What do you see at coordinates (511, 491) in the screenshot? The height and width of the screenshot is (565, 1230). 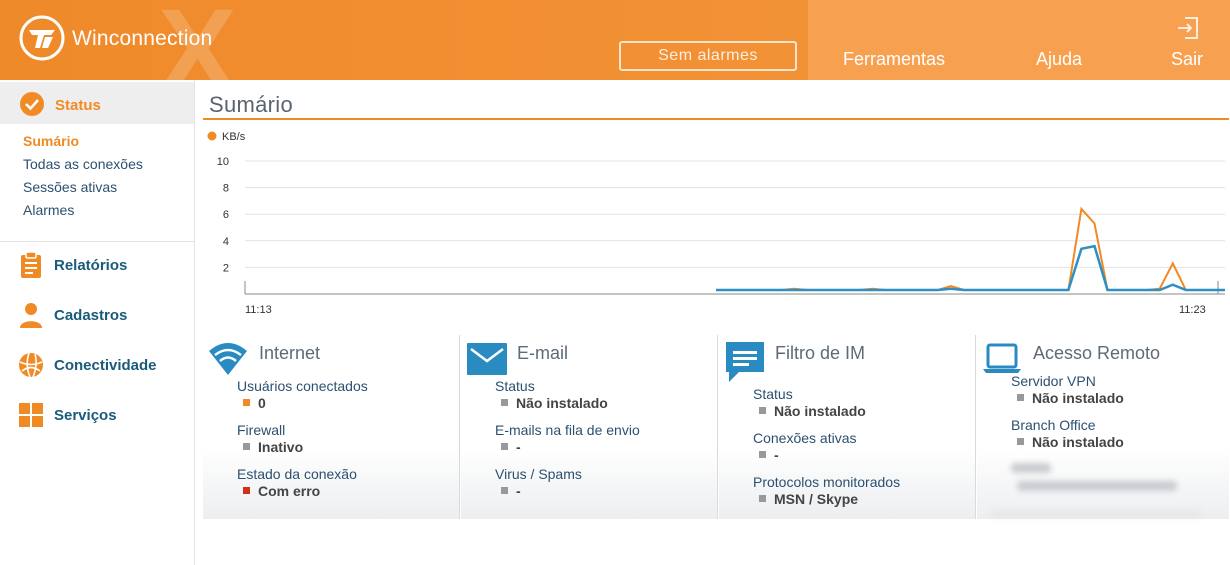 I see `email-virus-value: -` at bounding box center [511, 491].